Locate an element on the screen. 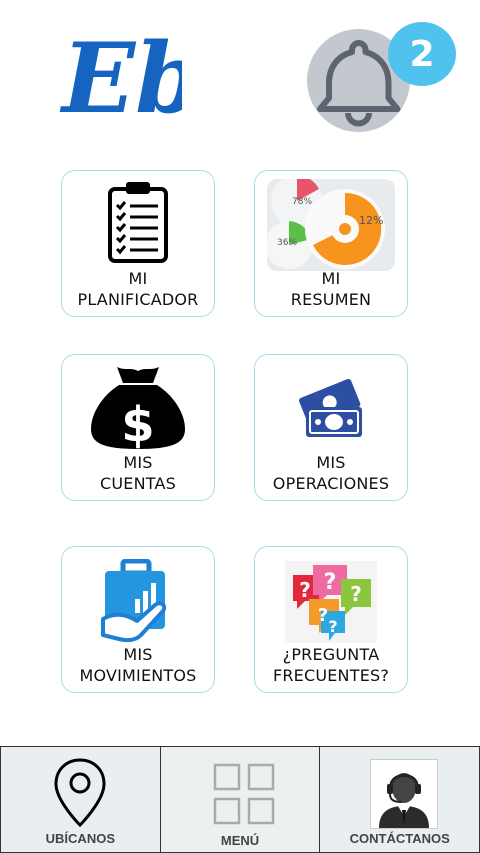  tile-label: MIS OPERACIONES is located at coordinates (331, 473).